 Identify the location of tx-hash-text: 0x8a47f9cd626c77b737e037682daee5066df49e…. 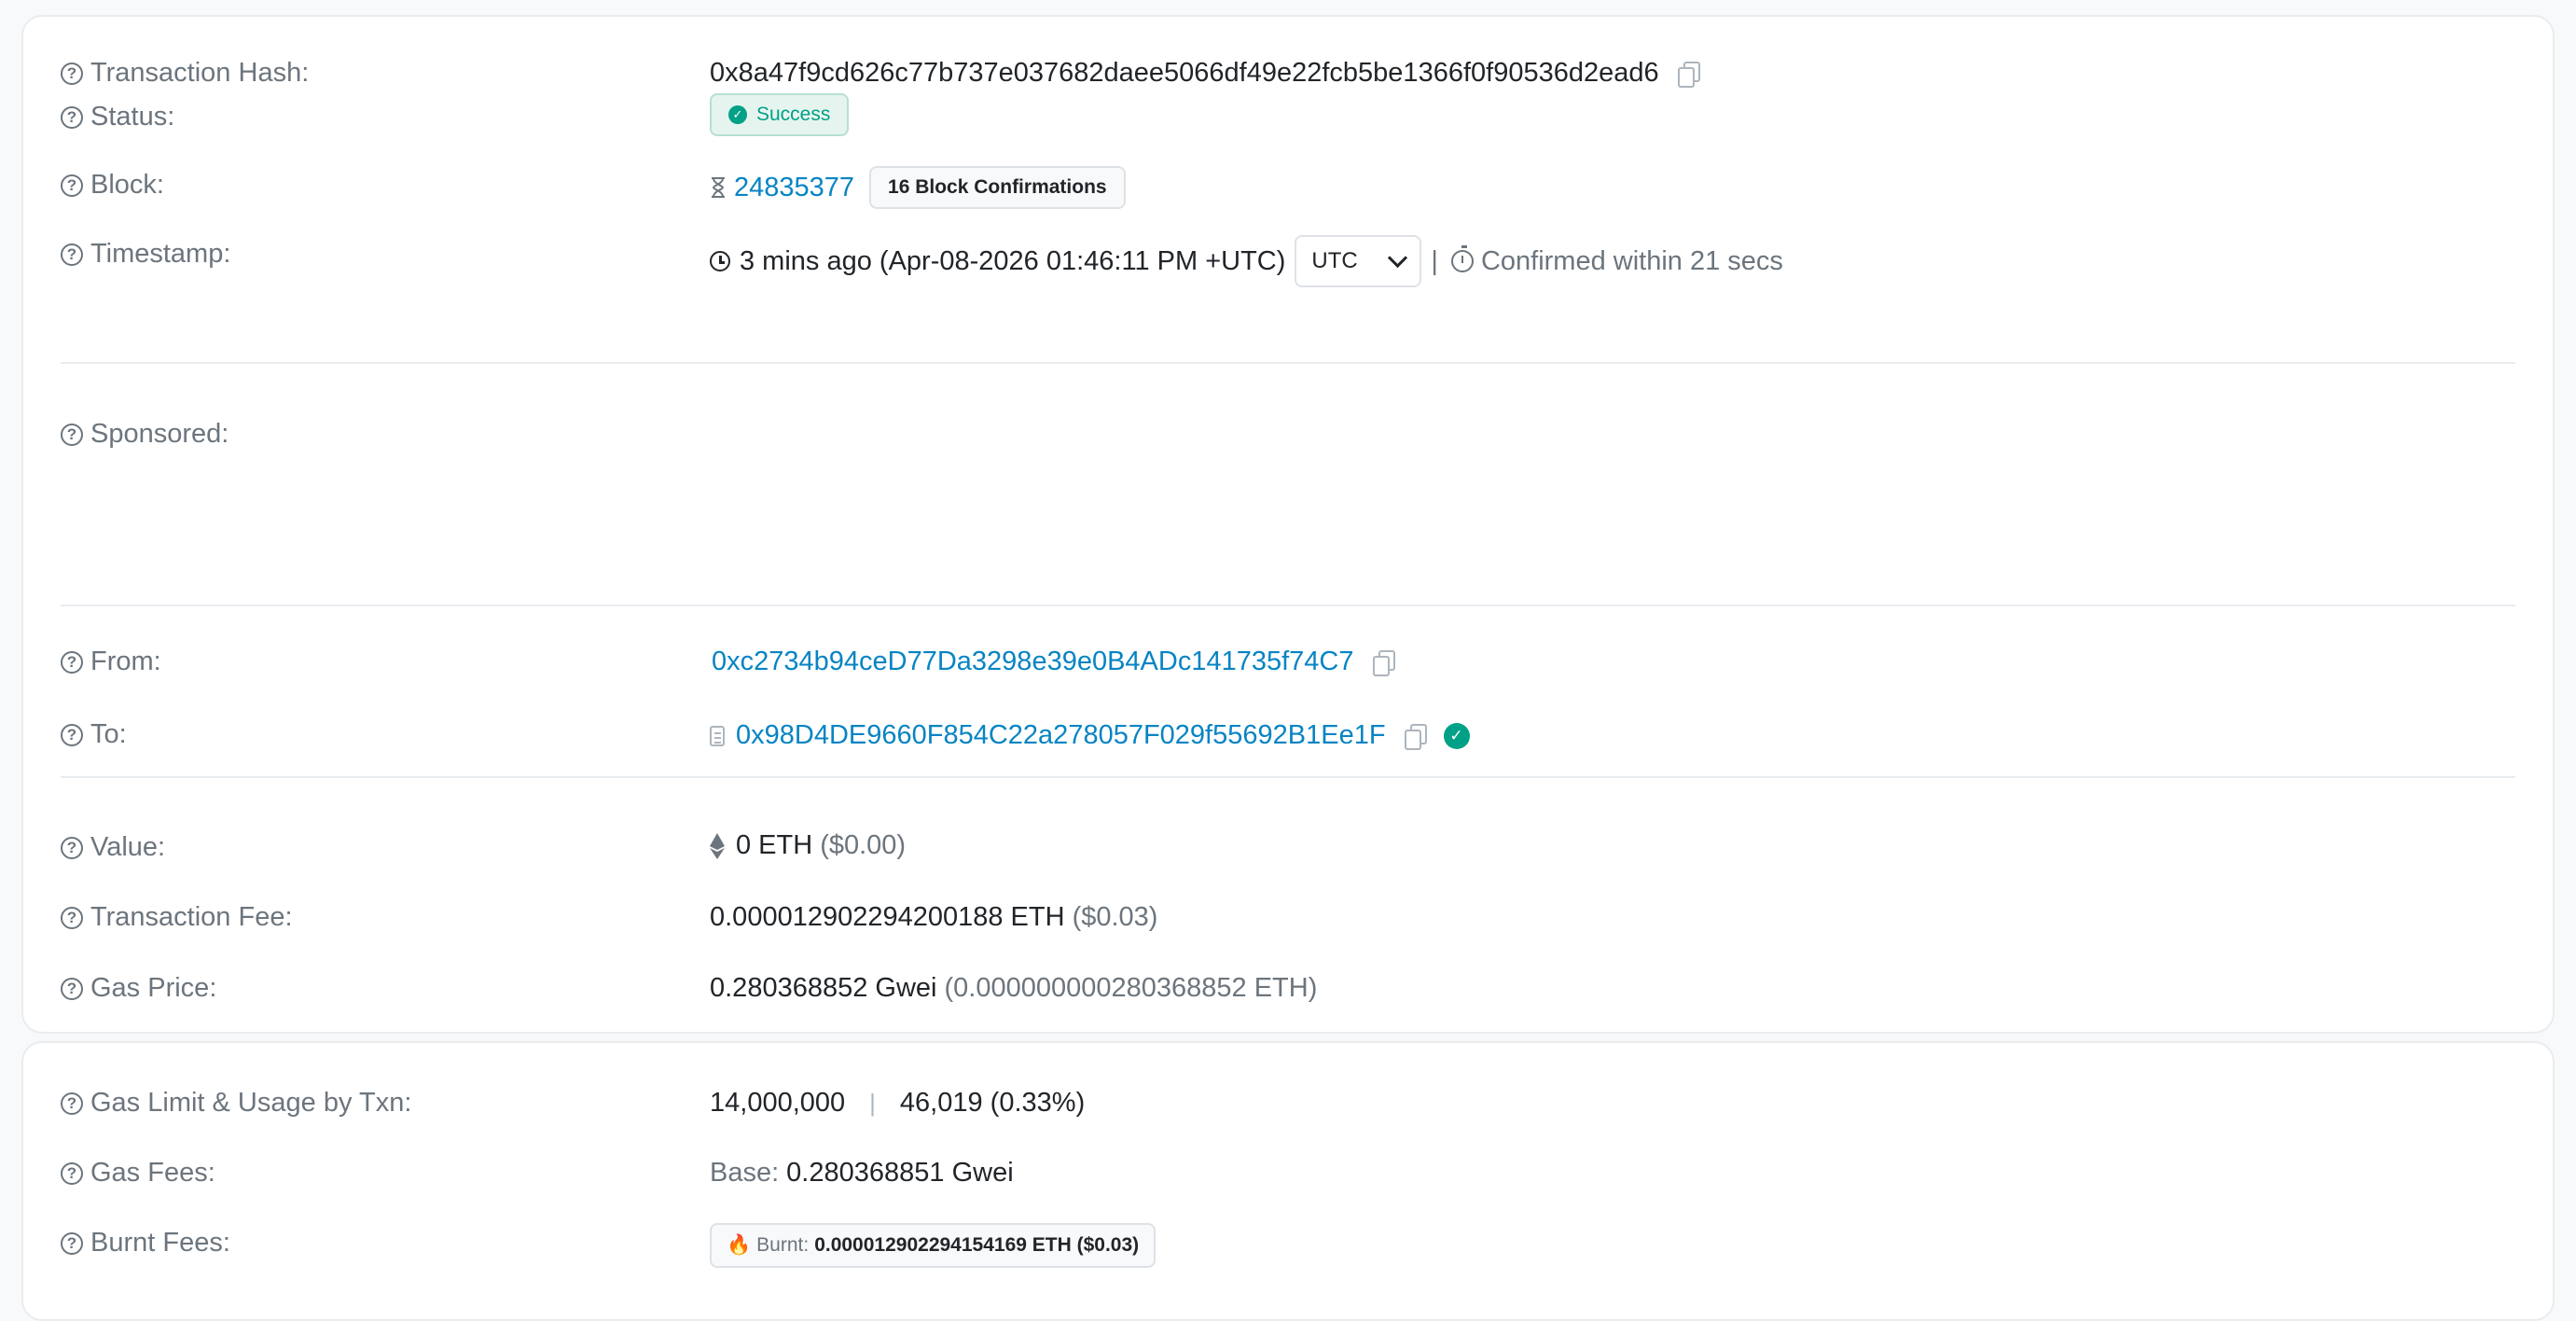
(1184, 73).